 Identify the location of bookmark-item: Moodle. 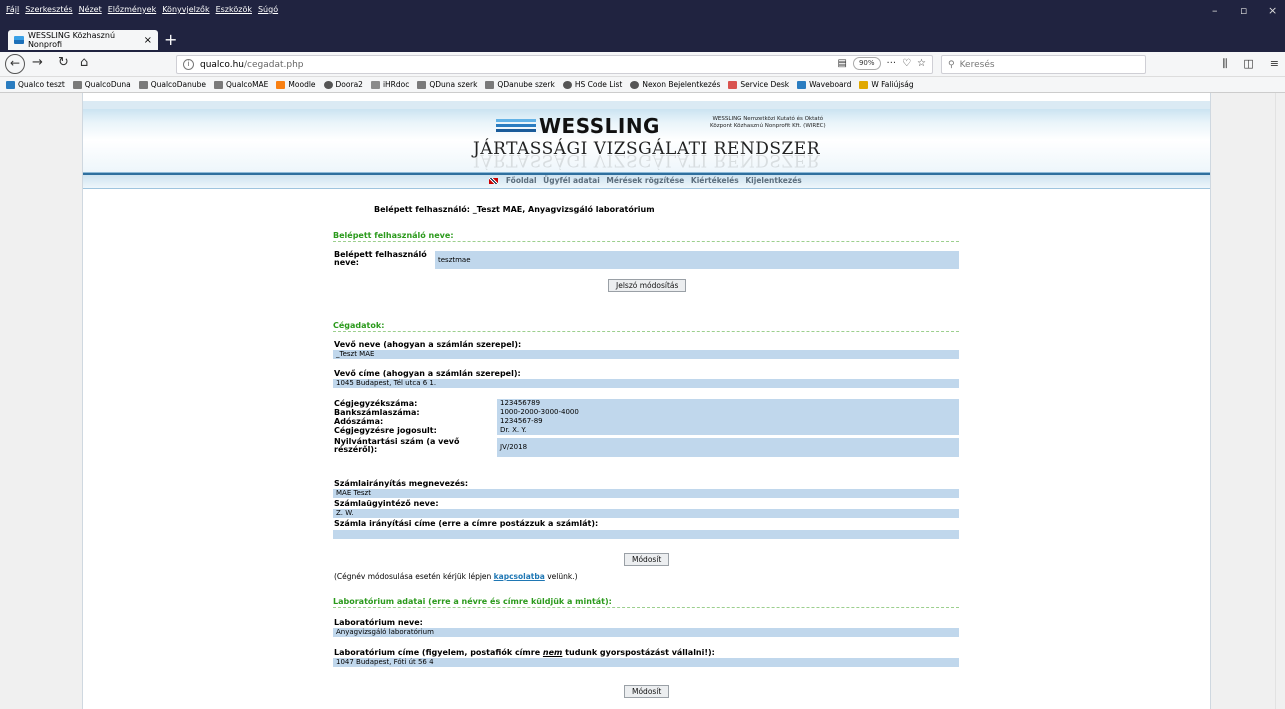
(296, 84).